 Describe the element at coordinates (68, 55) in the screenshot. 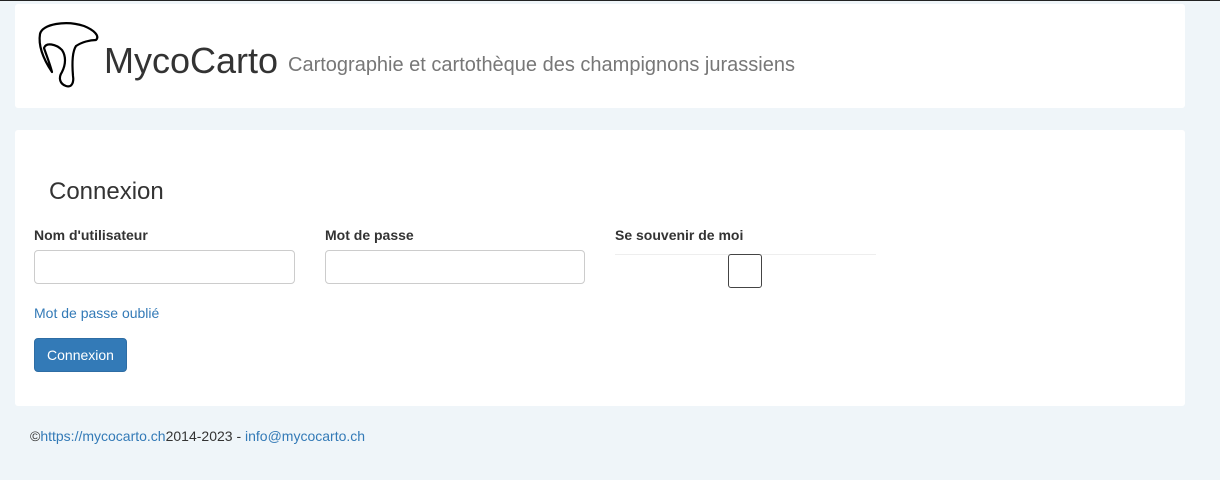

I see `mushroom-logo-icon` at that location.